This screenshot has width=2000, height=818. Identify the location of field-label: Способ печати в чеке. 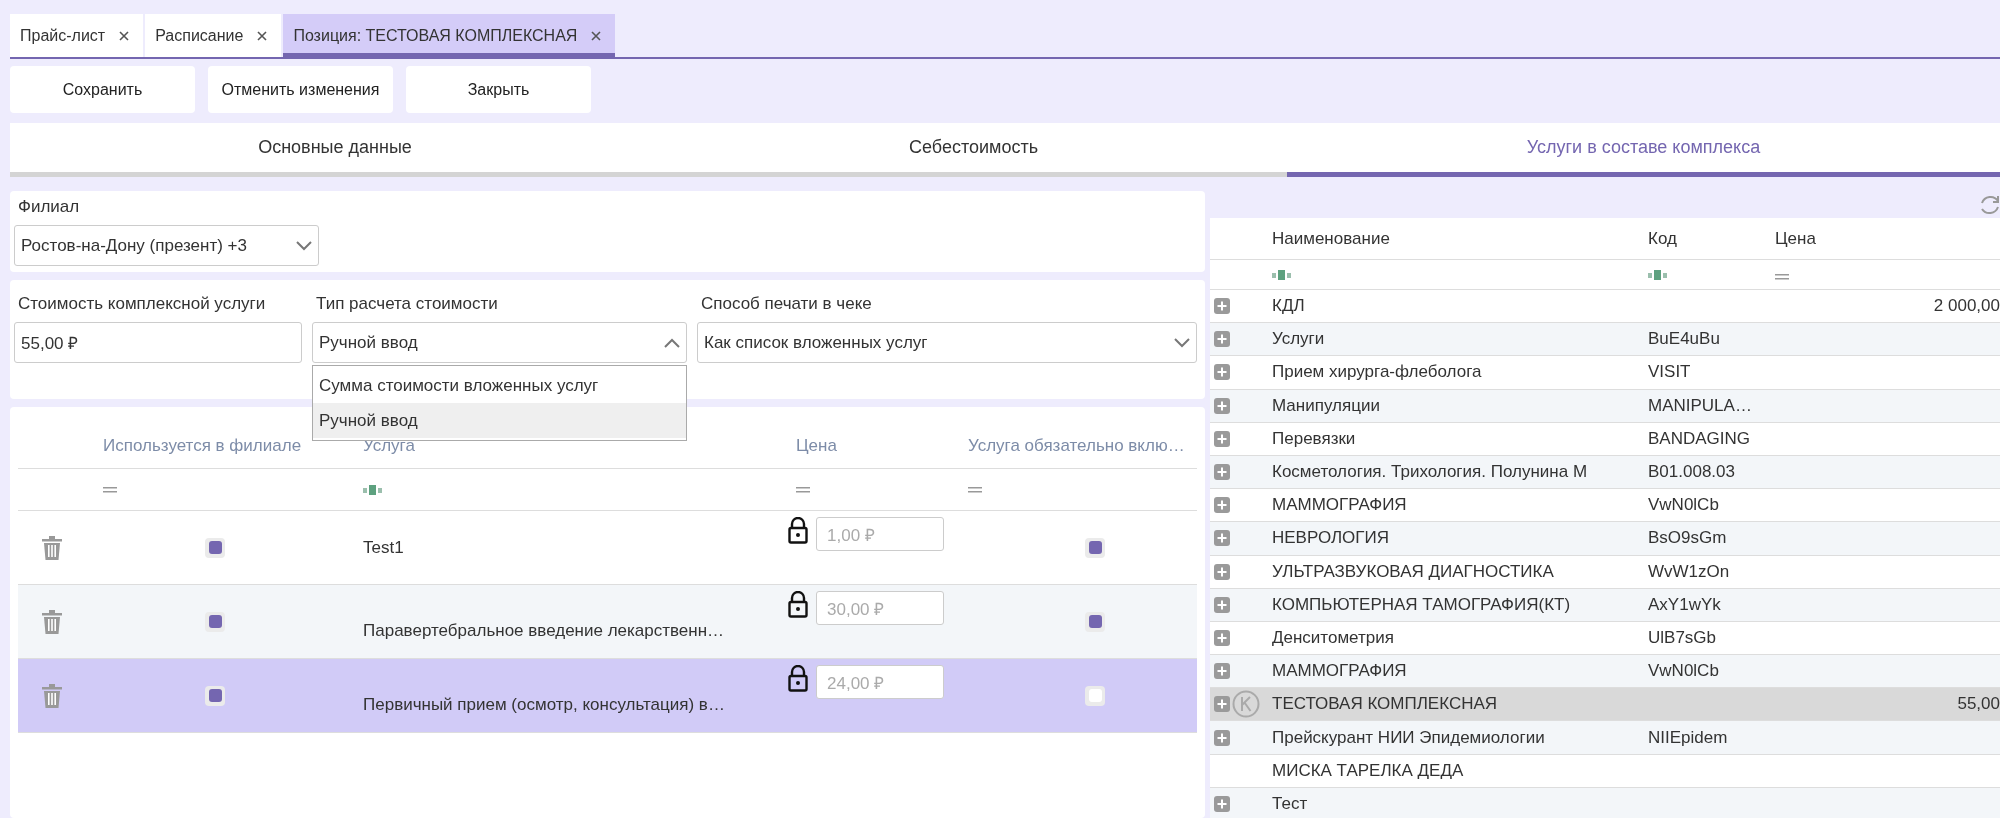
(787, 304).